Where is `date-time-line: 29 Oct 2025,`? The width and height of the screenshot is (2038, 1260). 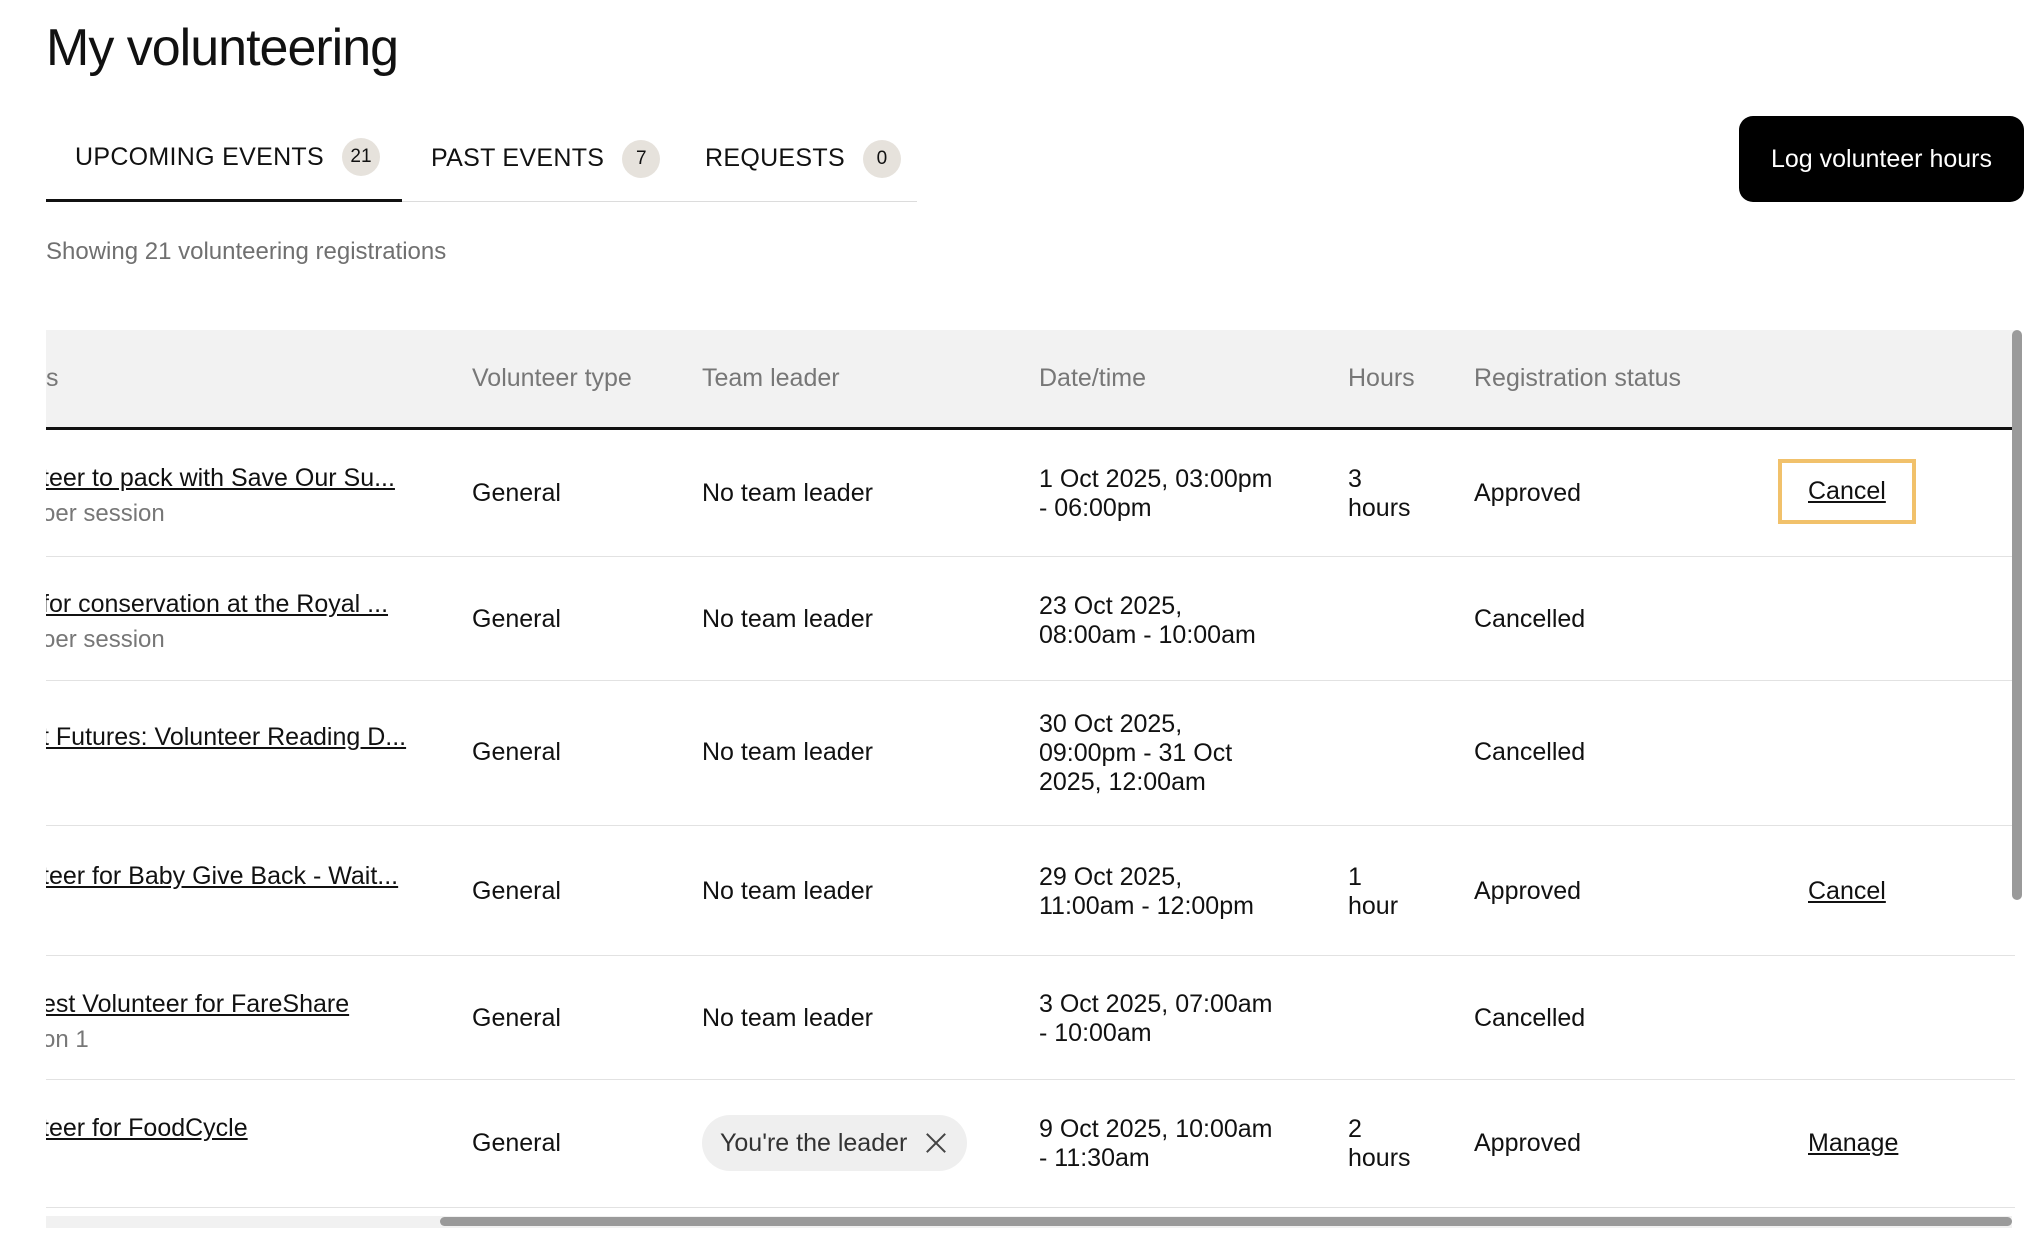 date-time-line: 29 Oct 2025, is located at coordinates (1111, 877).